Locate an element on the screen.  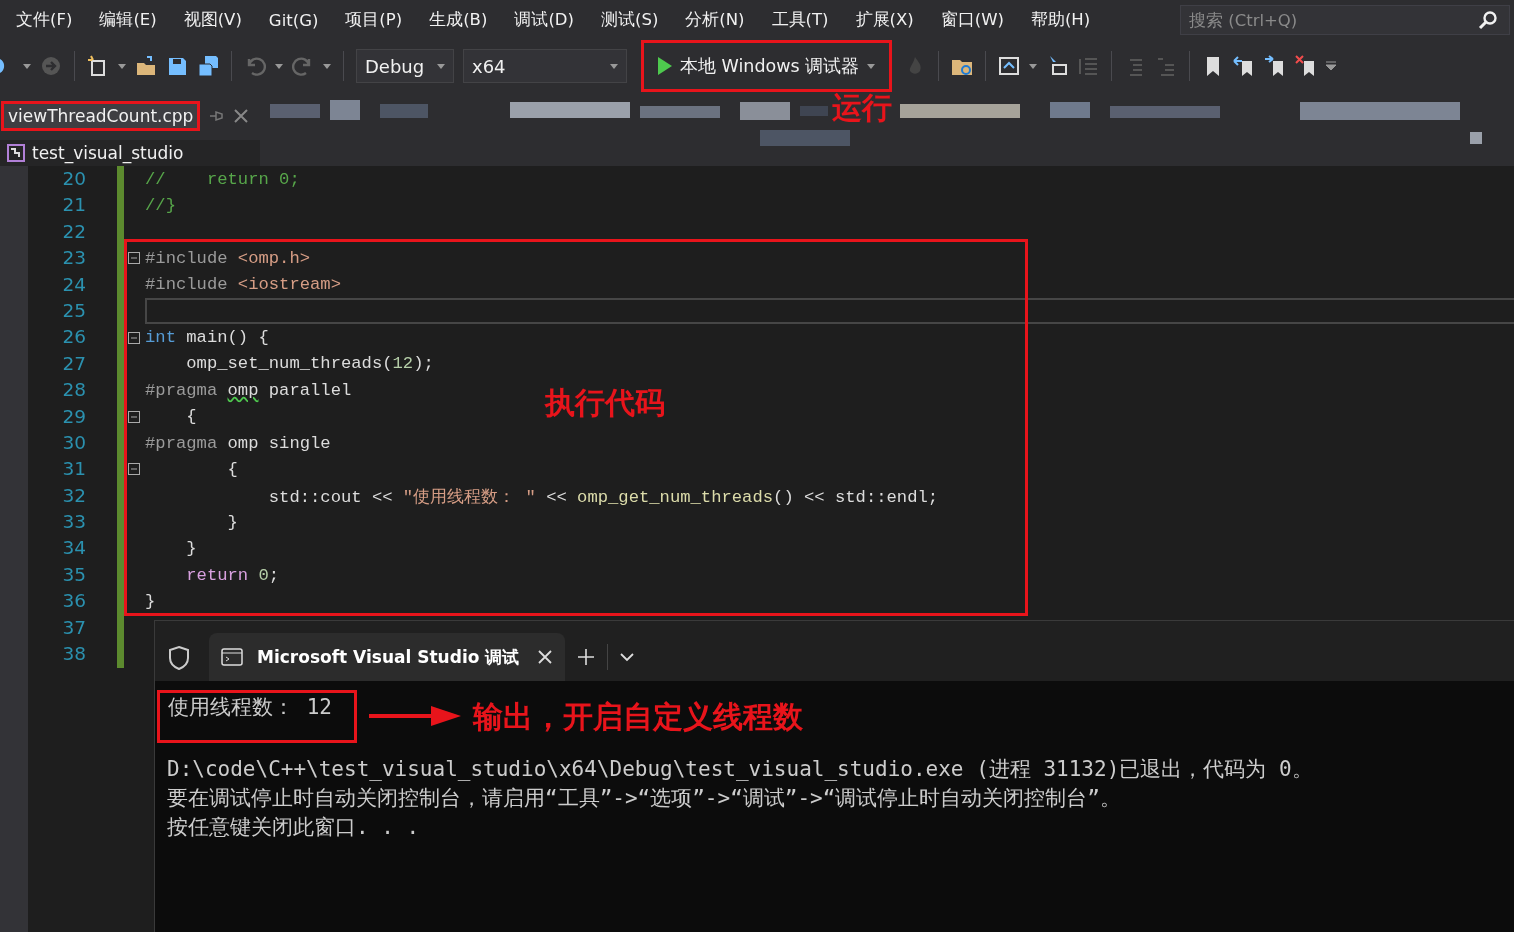
browser-icon is located at coordinates (1009, 66).